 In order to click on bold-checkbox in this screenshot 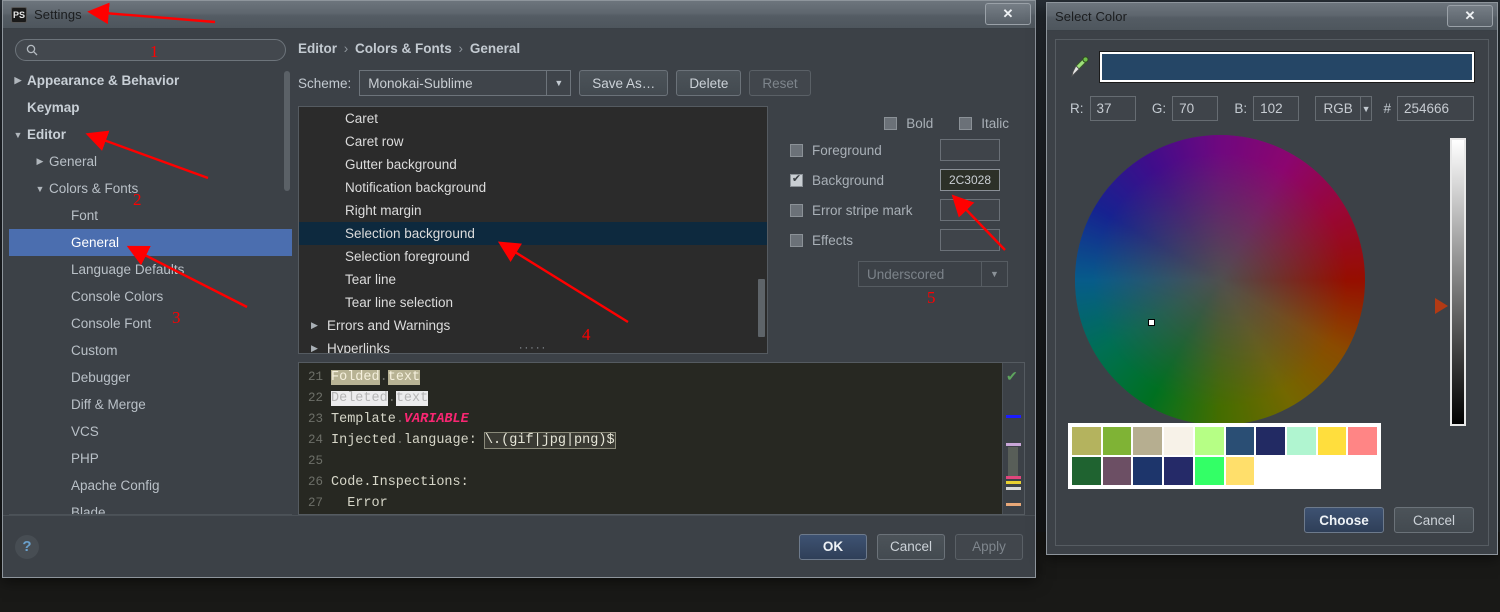, I will do `click(891, 123)`.